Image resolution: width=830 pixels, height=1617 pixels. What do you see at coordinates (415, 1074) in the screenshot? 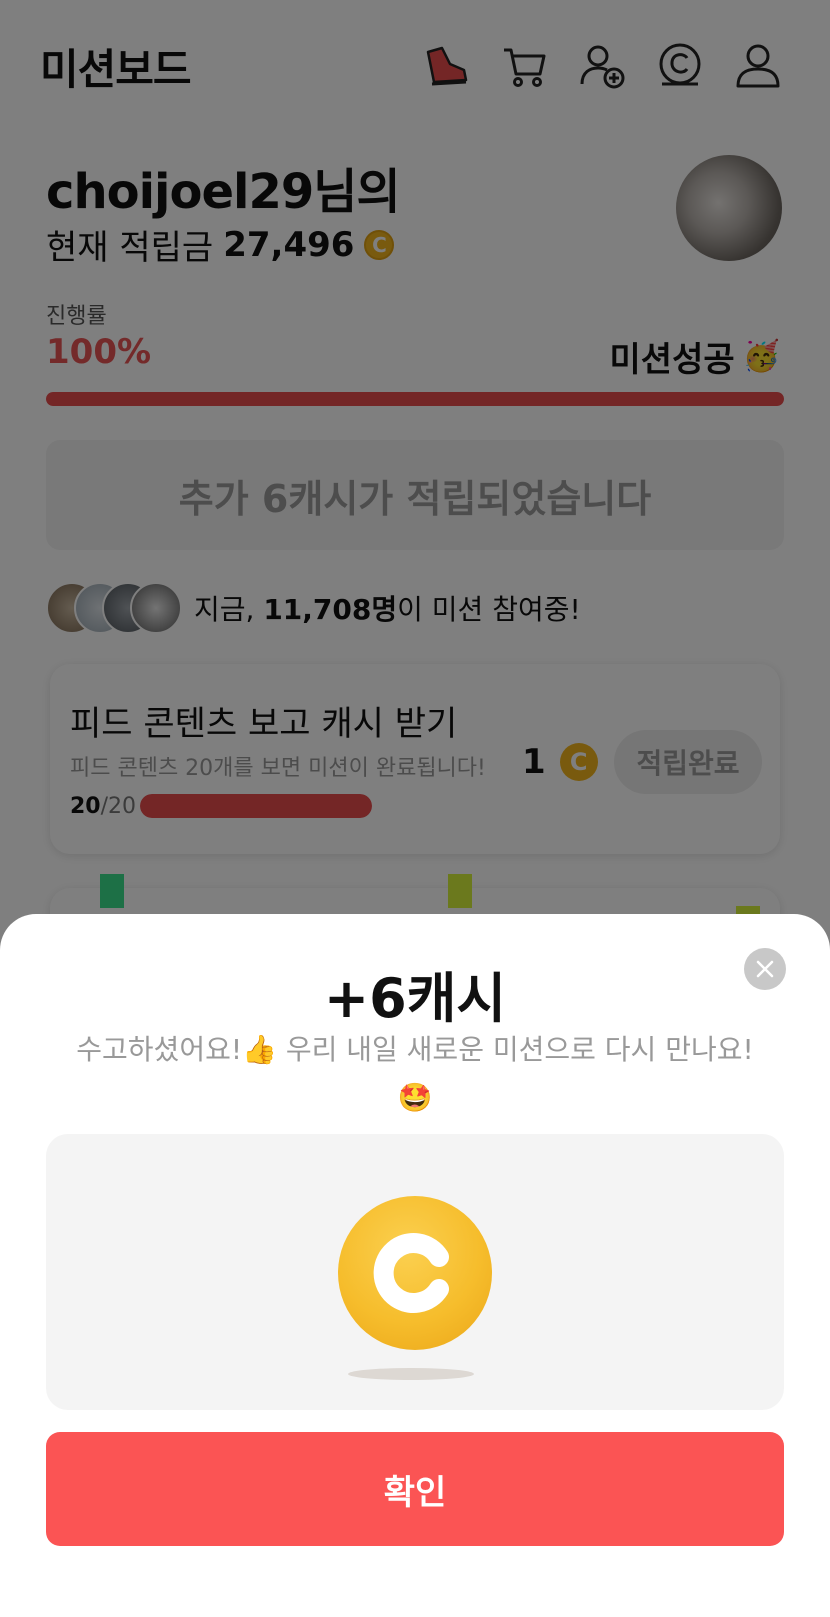
I see `reward-message: 수고하셨어요!👍 우리 내일 새로운 미션으로 다시 만나요! 🤩` at bounding box center [415, 1074].